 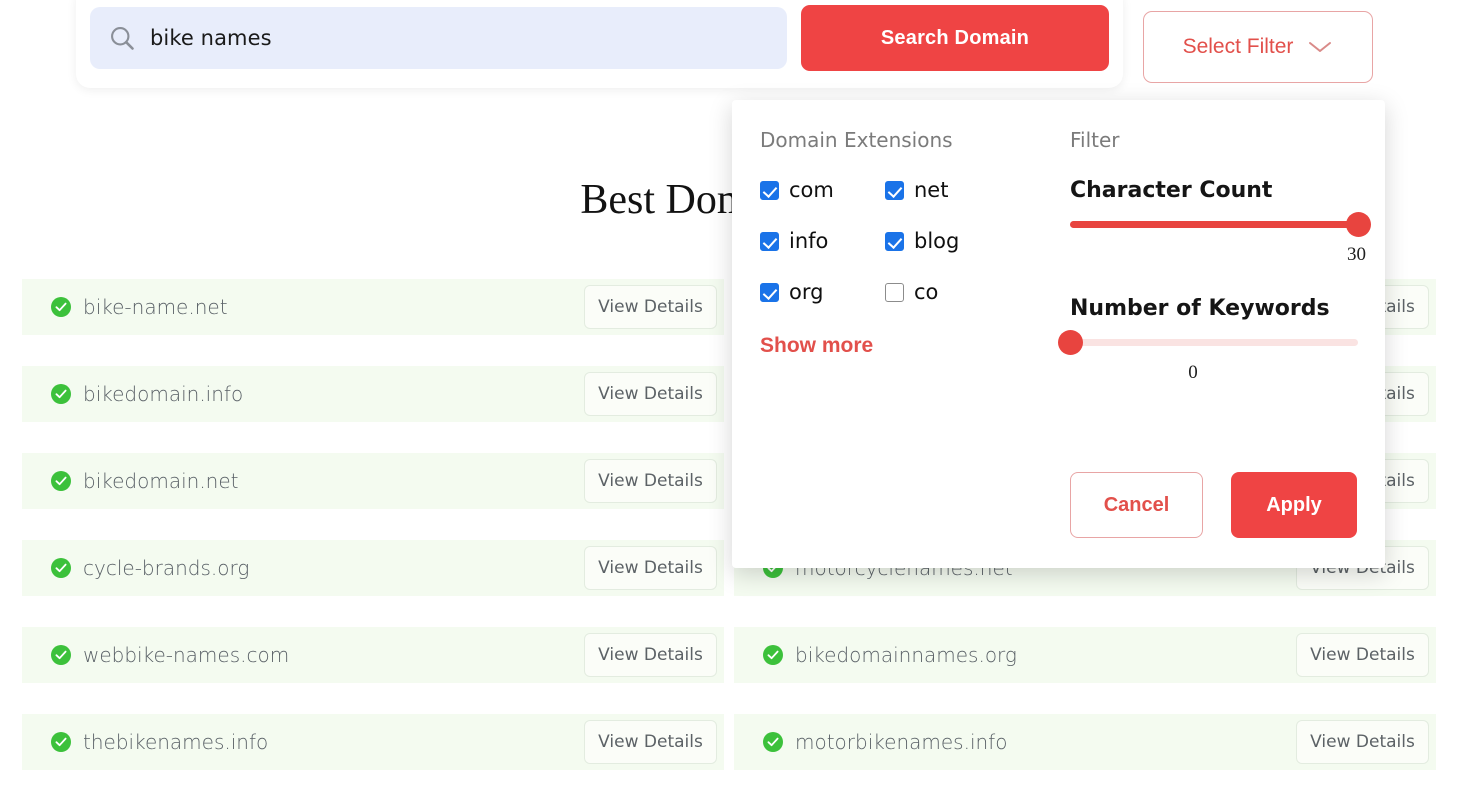 What do you see at coordinates (211, 38) in the screenshot?
I see `search-input-value: bike names` at bounding box center [211, 38].